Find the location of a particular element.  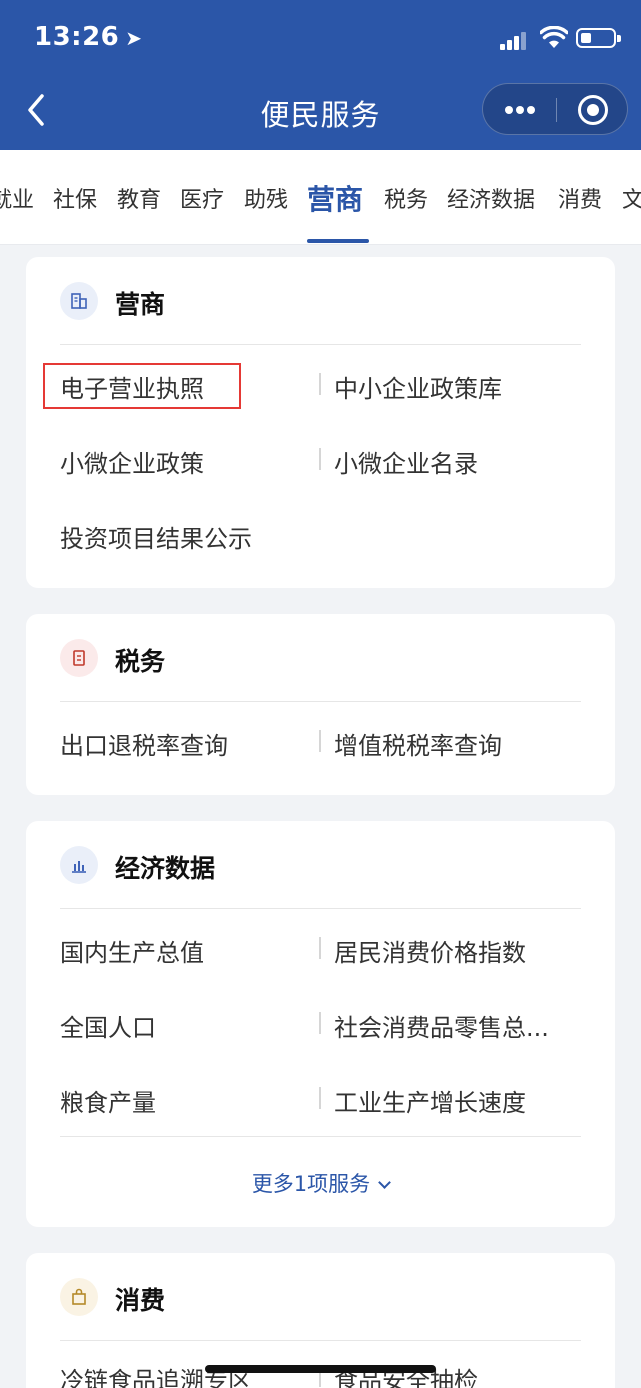

service-export-tax-rebate-rate: 出口退税率查询 is located at coordinates (144, 743).